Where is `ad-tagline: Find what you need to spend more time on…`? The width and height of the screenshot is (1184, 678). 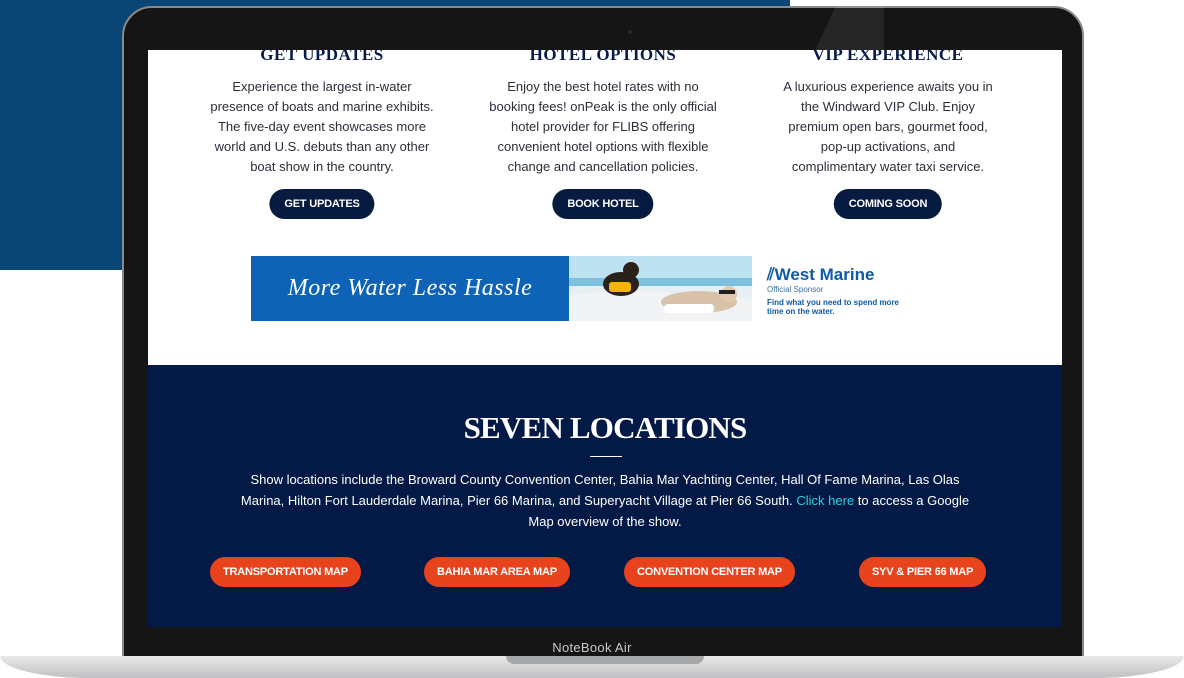
ad-tagline: Find what you need to spend more time on… is located at coordinates (833, 307).